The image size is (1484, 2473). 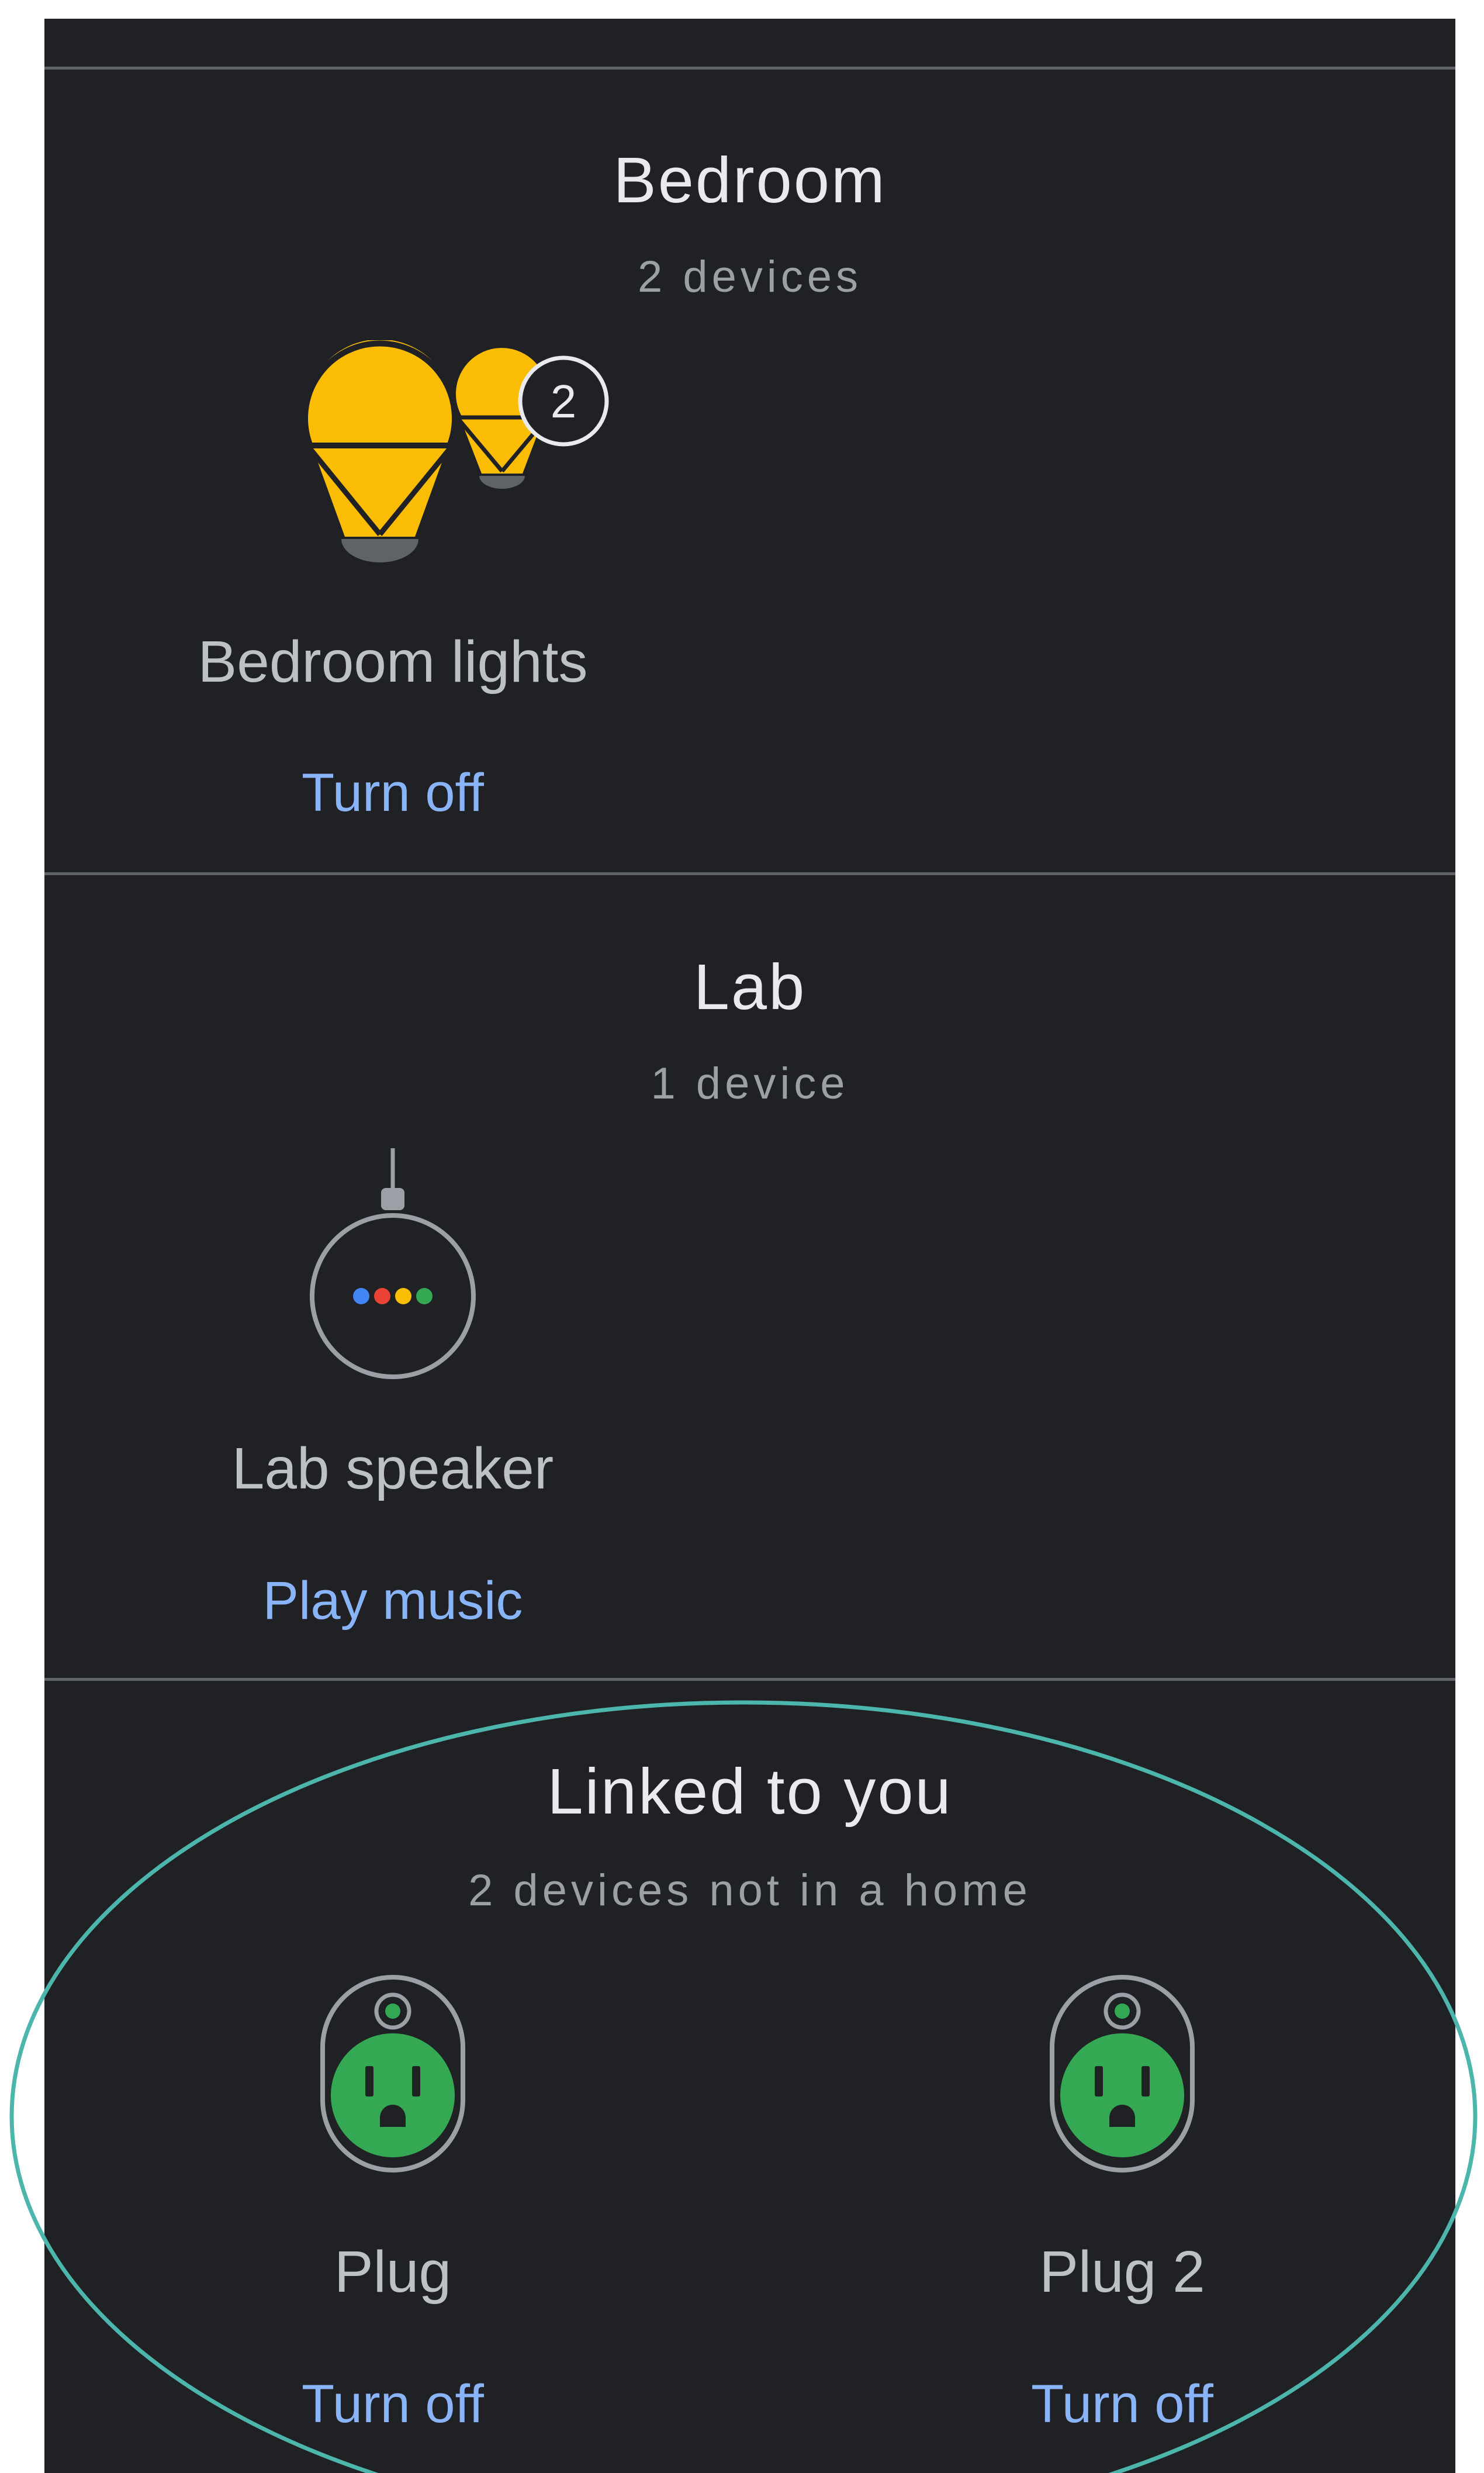 I want to click on light-bulbs-icon: 2, so click(x=465, y=474).